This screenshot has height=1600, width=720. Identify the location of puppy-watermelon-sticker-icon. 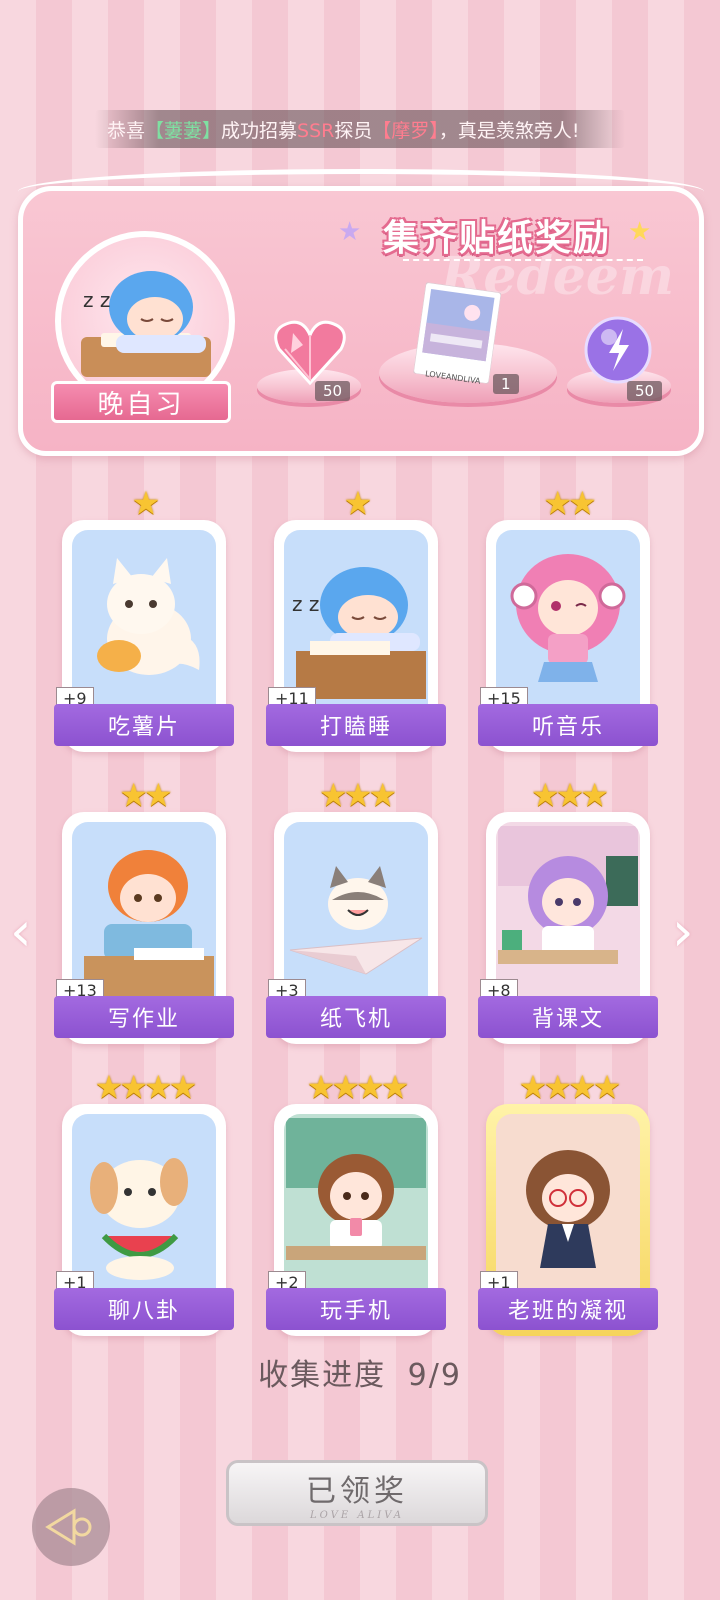
(144, 1203).